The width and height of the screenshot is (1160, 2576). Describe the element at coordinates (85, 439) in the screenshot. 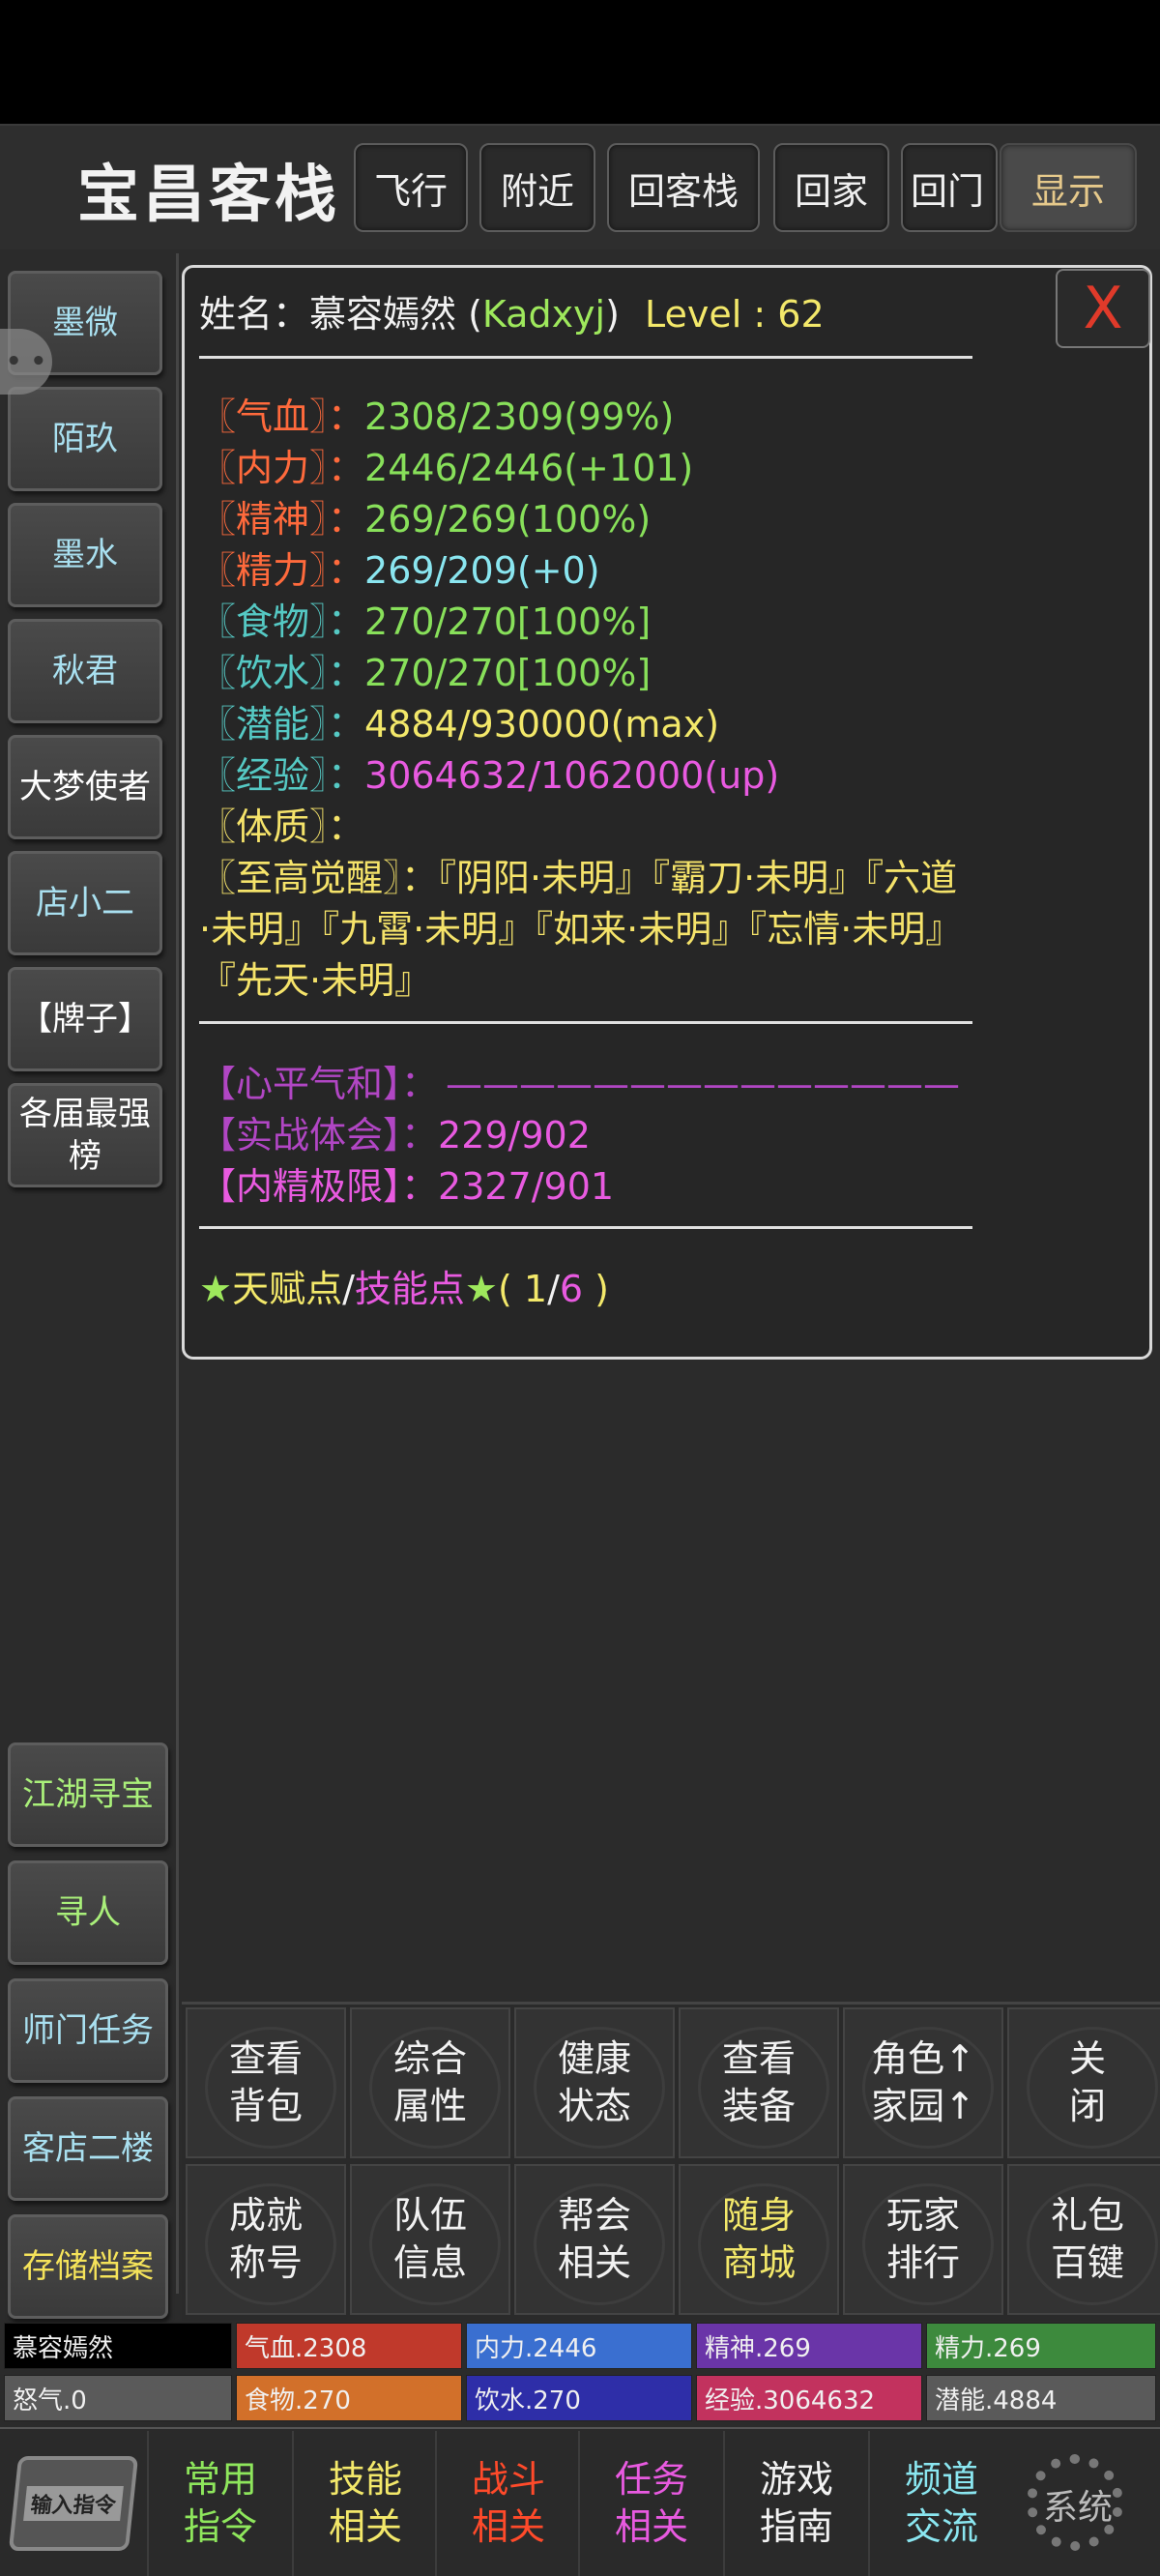

I see `sidebar-item-mojiu: 陌玖` at that location.